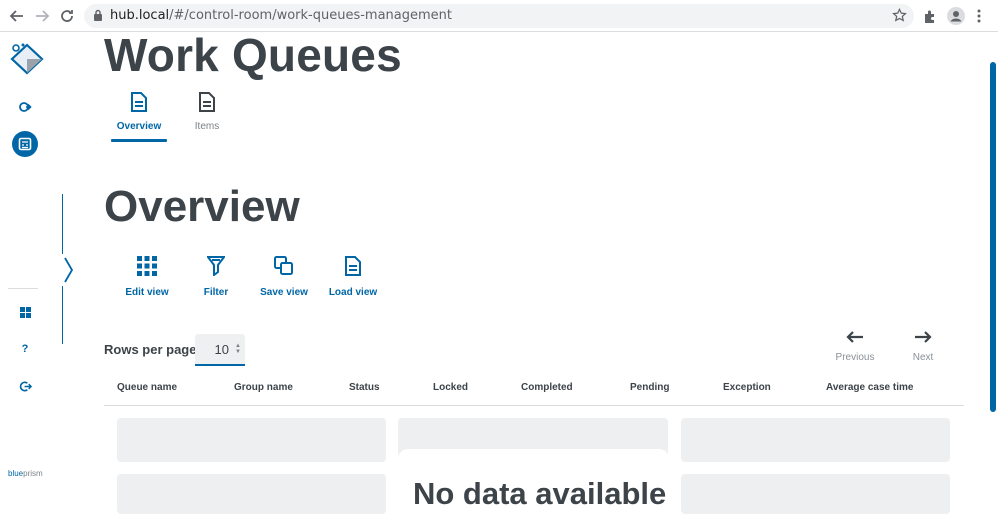 The height and width of the screenshot is (519, 998). What do you see at coordinates (284, 292) in the screenshot?
I see `save-view-label: Save view` at bounding box center [284, 292].